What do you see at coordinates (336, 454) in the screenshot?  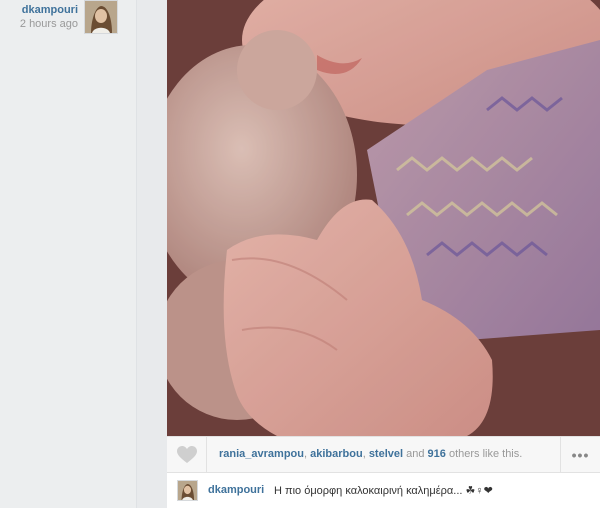 I see `liker-link: akibarbou` at bounding box center [336, 454].